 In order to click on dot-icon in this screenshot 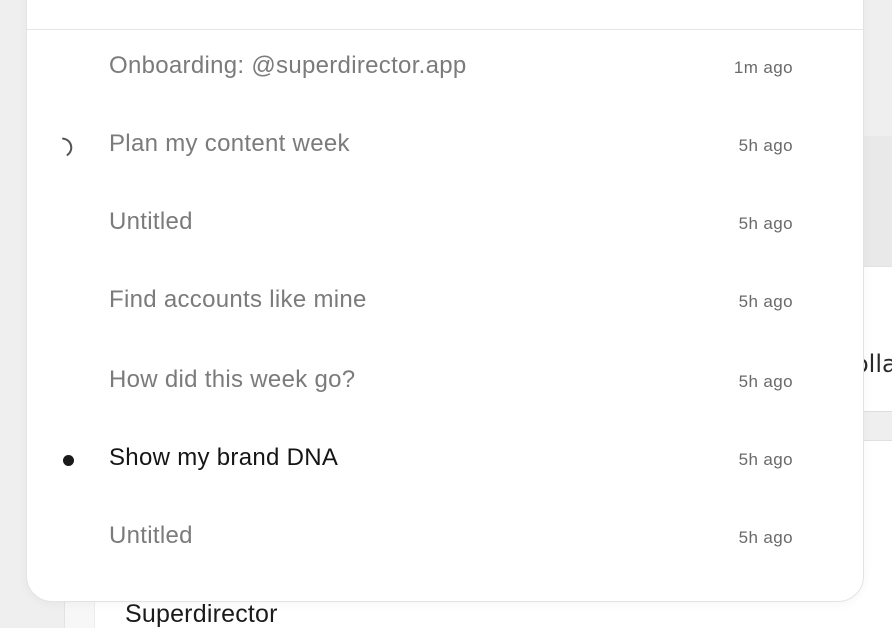, I will do `click(68, 460)`.